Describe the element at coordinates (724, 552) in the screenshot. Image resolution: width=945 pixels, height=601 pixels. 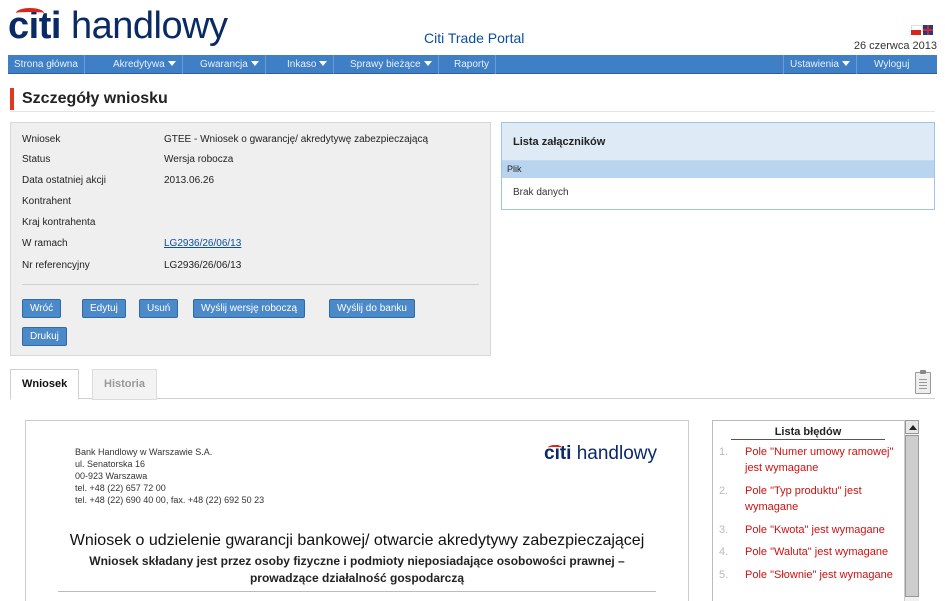
I see `error-number: 4.` at that location.